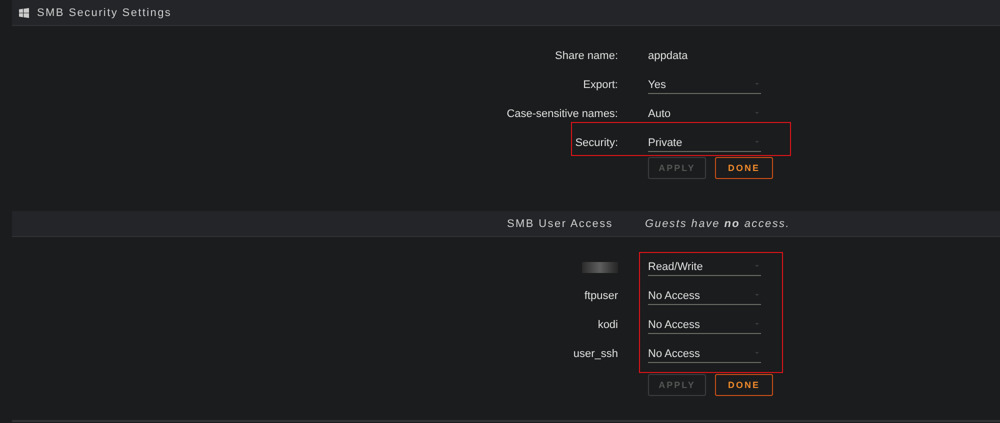 This screenshot has width=1000, height=423. I want to click on field-label: Export:, so click(600, 84).